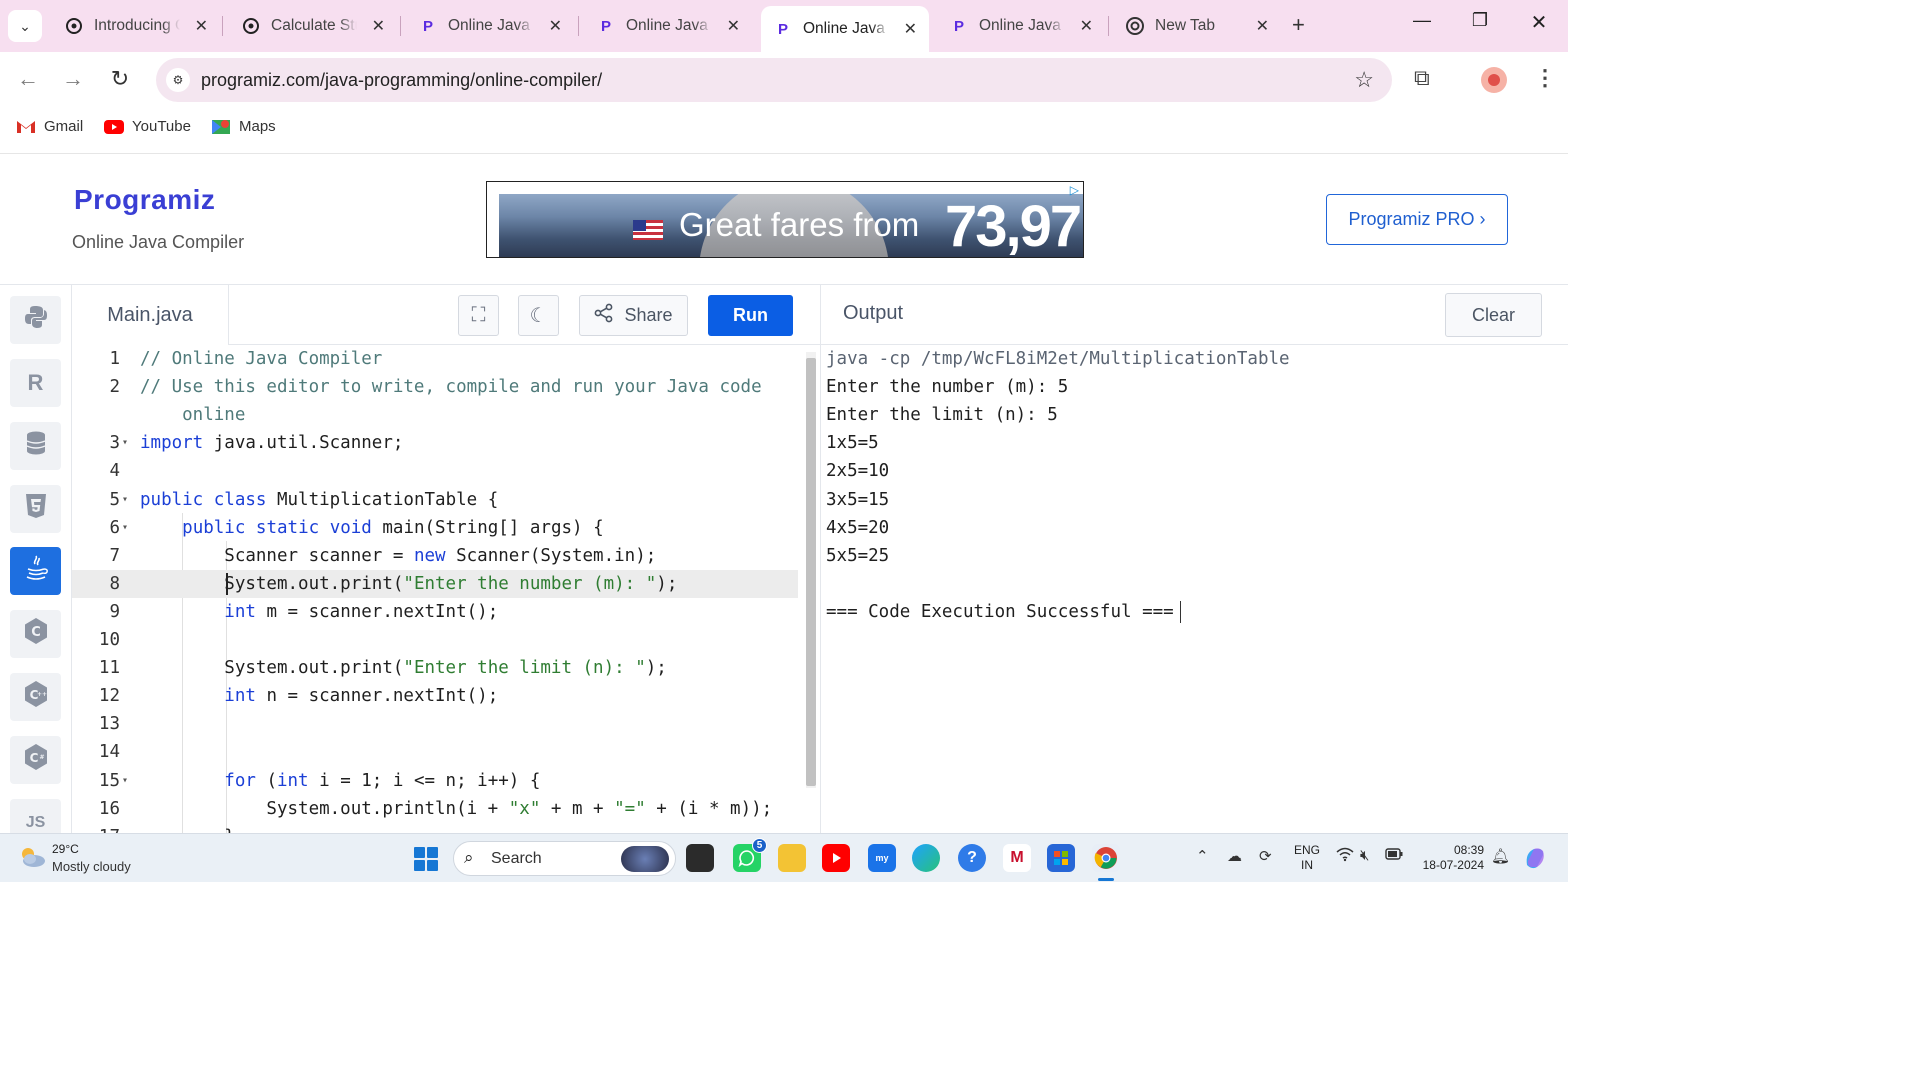  I want to click on file-tab-main: Main.java, so click(150, 315).